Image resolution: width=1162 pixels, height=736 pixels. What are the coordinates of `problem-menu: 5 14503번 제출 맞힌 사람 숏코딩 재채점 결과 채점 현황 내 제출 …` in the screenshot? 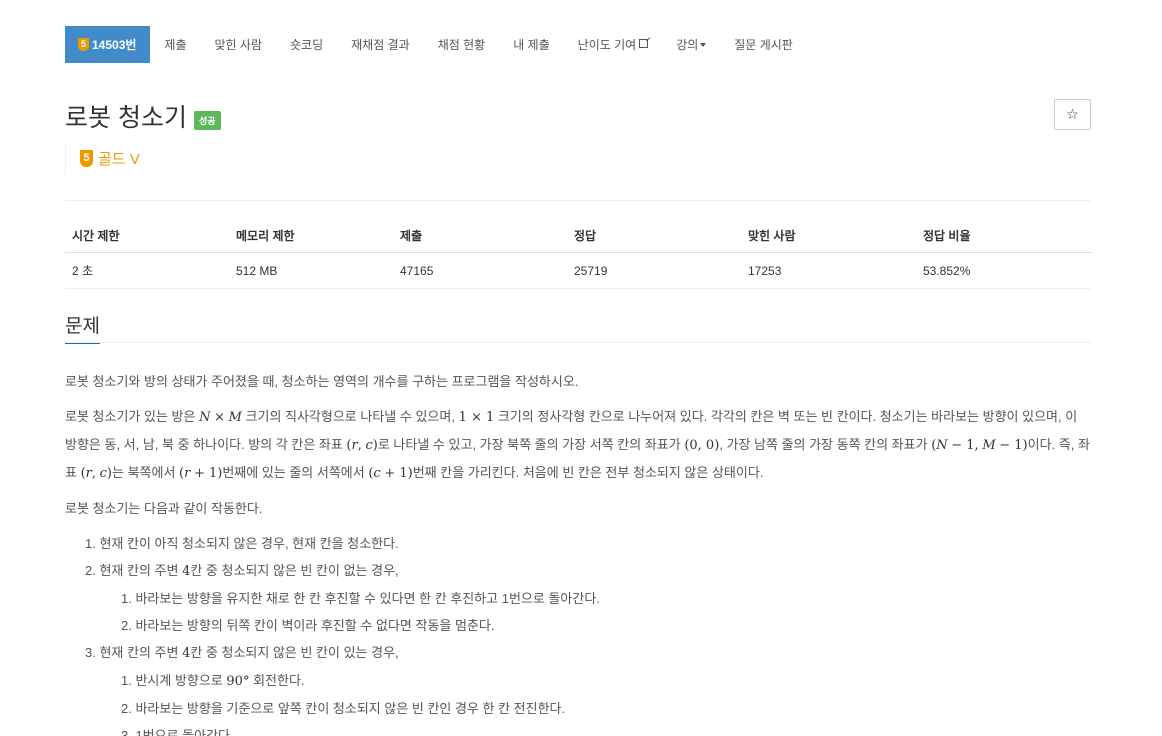 It's located at (436, 44).